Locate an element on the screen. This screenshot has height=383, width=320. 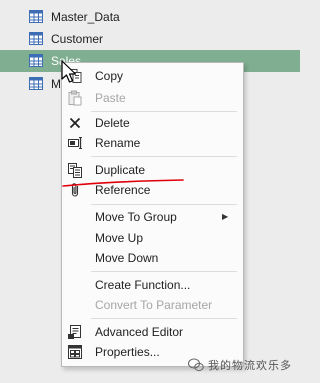
menu-item-delete: Delete is located at coordinates (152, 123).